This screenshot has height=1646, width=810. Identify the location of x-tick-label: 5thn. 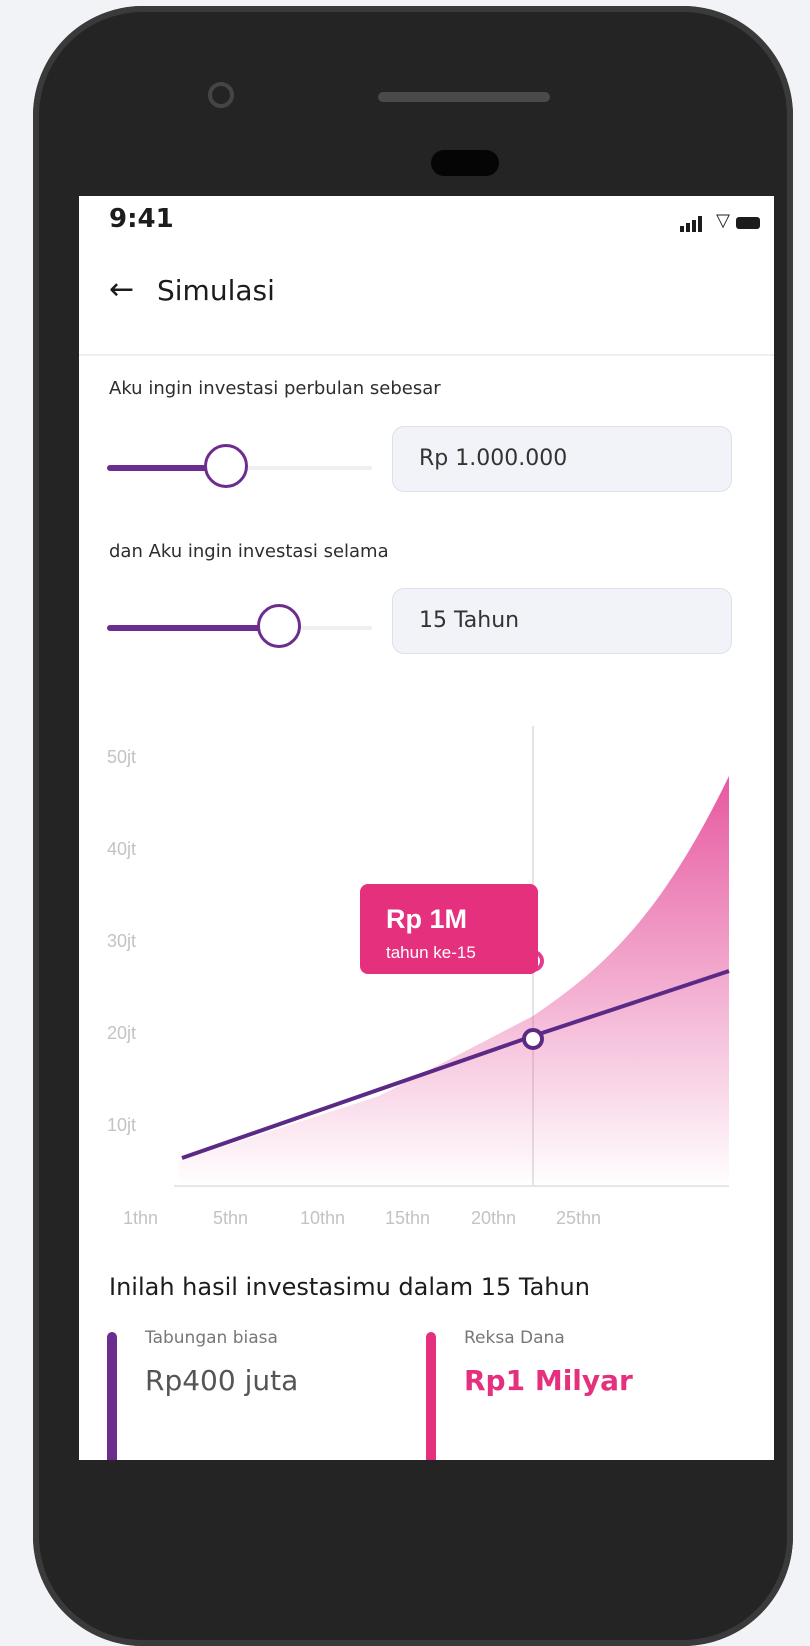
(230, 1218).